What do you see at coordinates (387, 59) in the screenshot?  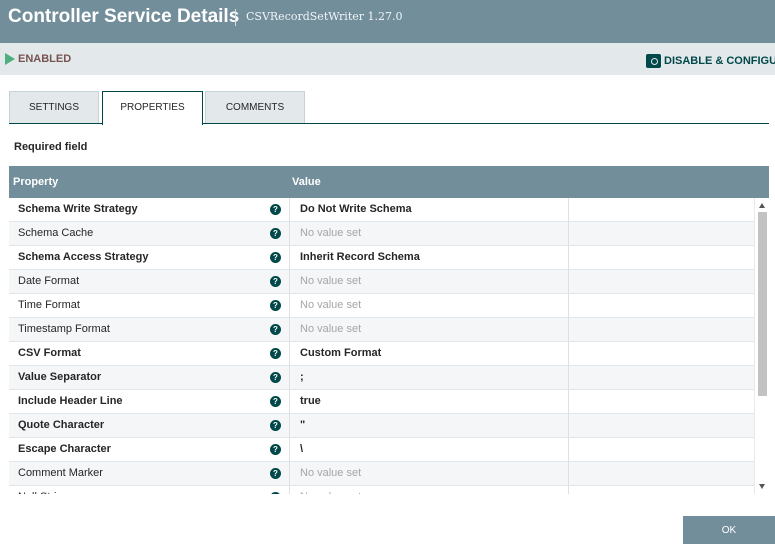 I see `status-bar: ENABLED DISABLE & CONFIGUR` at bounding box center [387, 59].